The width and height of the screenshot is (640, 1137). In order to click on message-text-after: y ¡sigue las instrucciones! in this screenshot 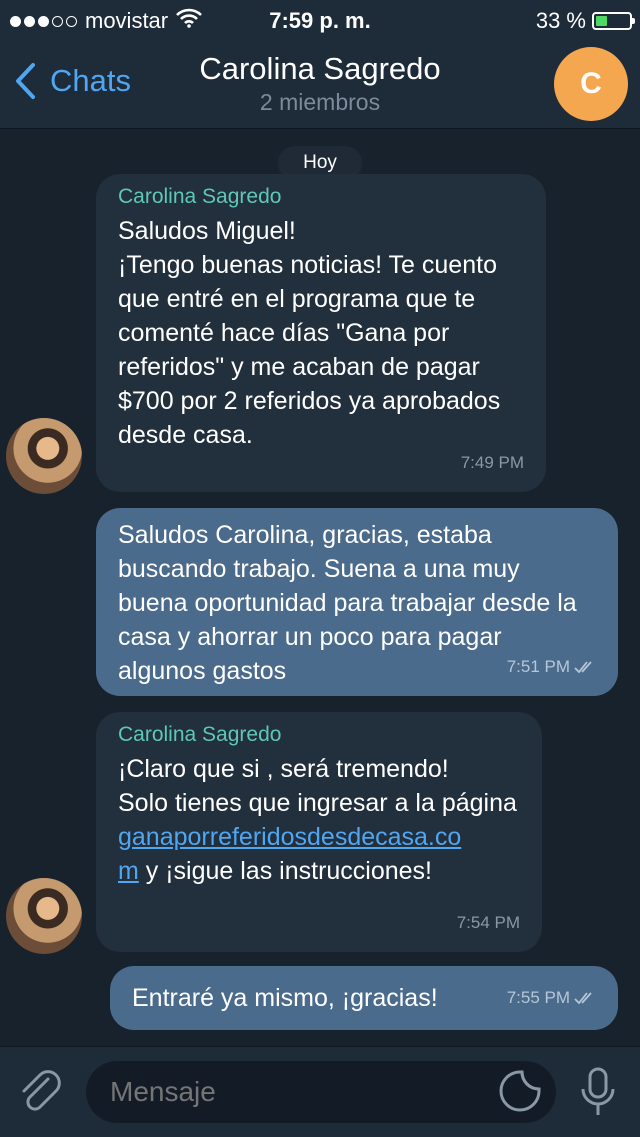, I will do `click(285, 871)`.